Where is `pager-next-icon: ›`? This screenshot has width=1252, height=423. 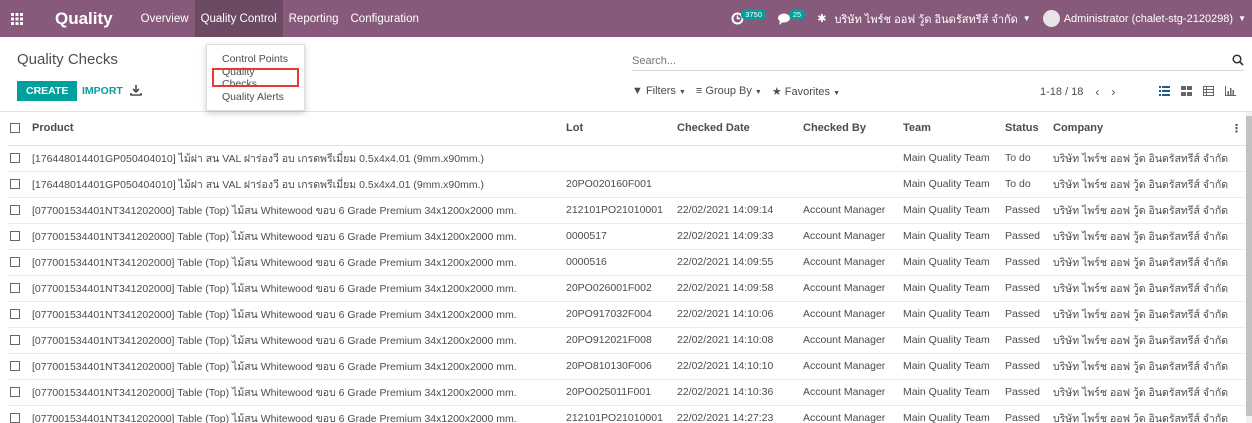
pager-next-icon: › is located at coordinates (1113, 92).